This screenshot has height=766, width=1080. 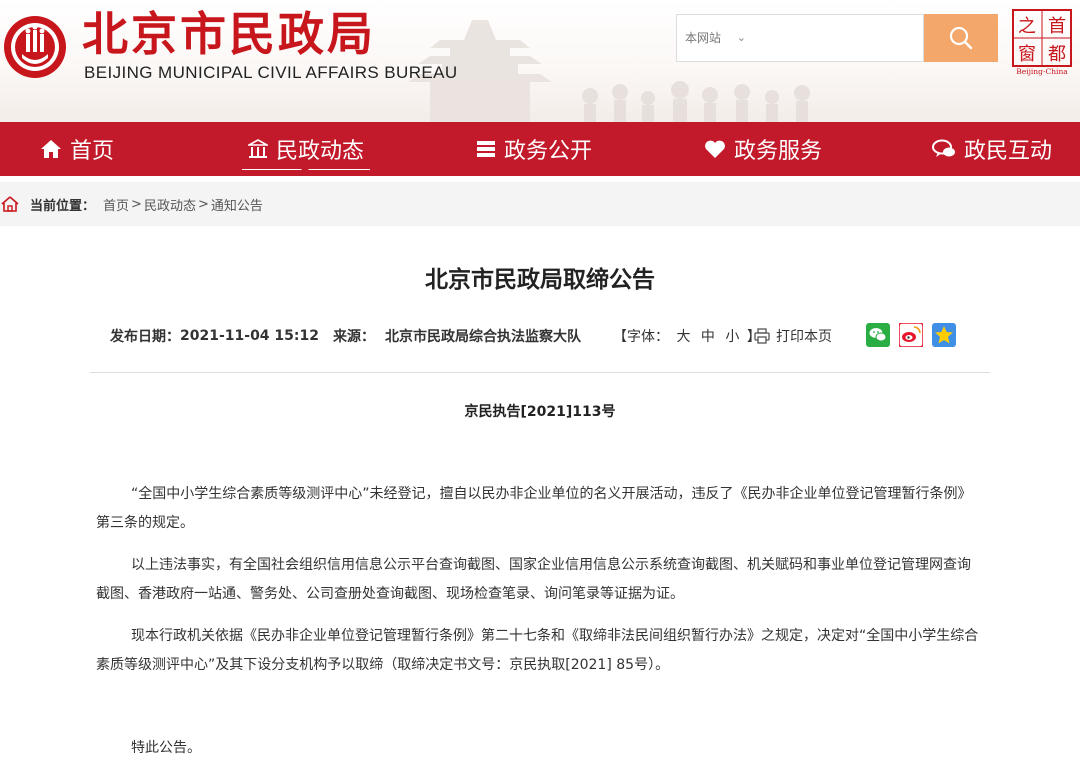 I want to click on print-label: 打印本页, so click(x=804, y=337).